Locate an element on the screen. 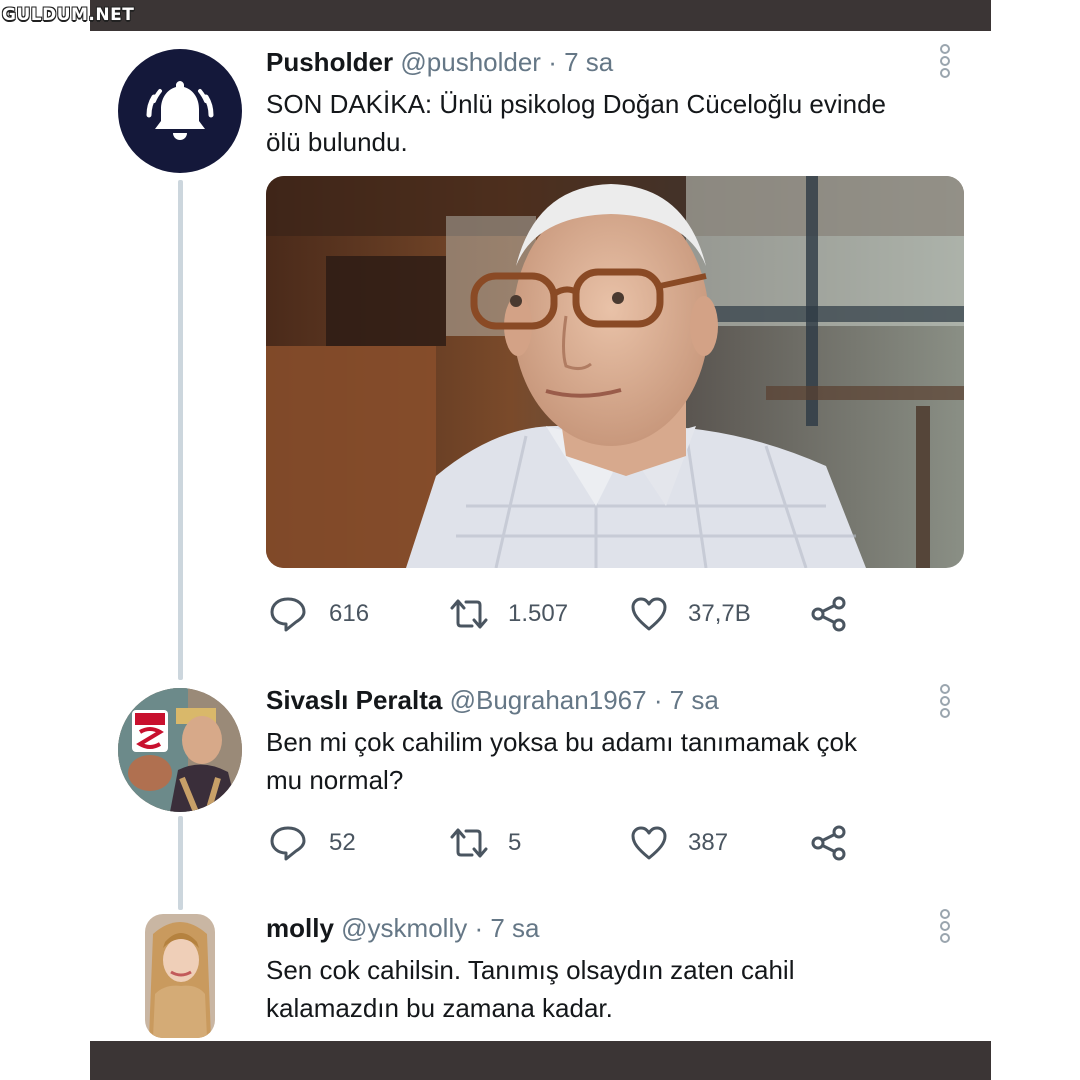  tweet-header: Pusholder @pusholder · 7 sa is located at coordinates (439, 62).